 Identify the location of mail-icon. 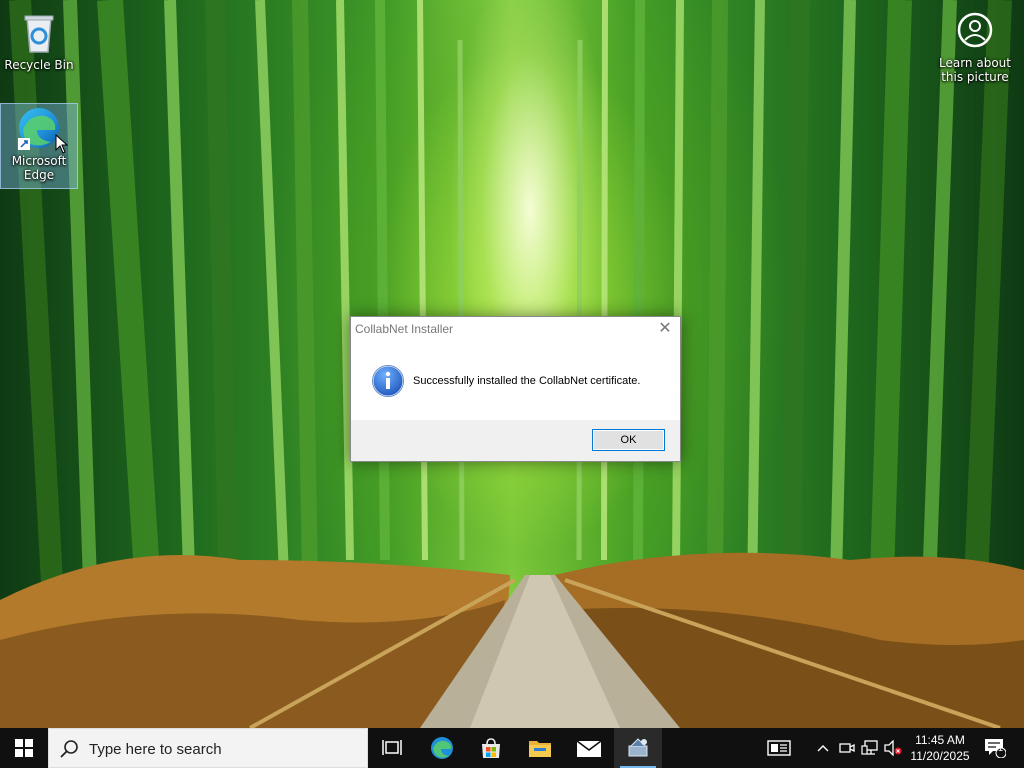
(589, 748).